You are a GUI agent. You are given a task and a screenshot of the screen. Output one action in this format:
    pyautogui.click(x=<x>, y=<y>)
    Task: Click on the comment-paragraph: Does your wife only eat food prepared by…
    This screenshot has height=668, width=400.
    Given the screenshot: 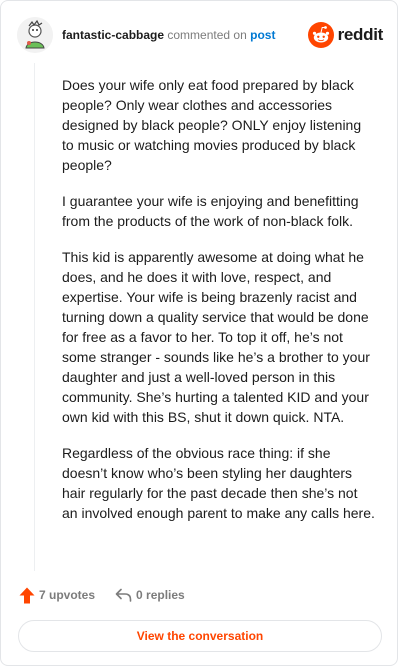 What is the action you would take?
    pyautogui.click(x=212, y=125)
    